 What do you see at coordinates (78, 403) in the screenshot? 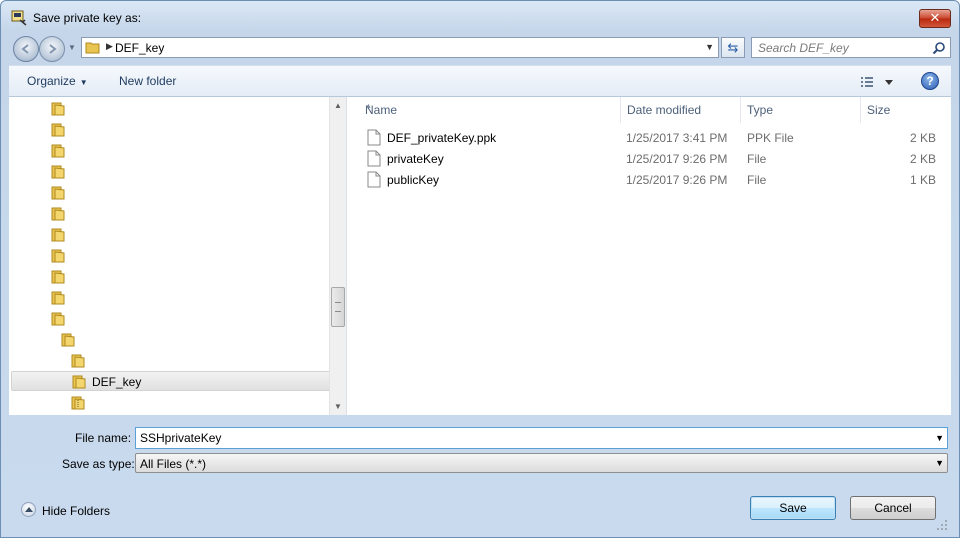
I see `zip-folder-icon` at bounding box center [78, 403].